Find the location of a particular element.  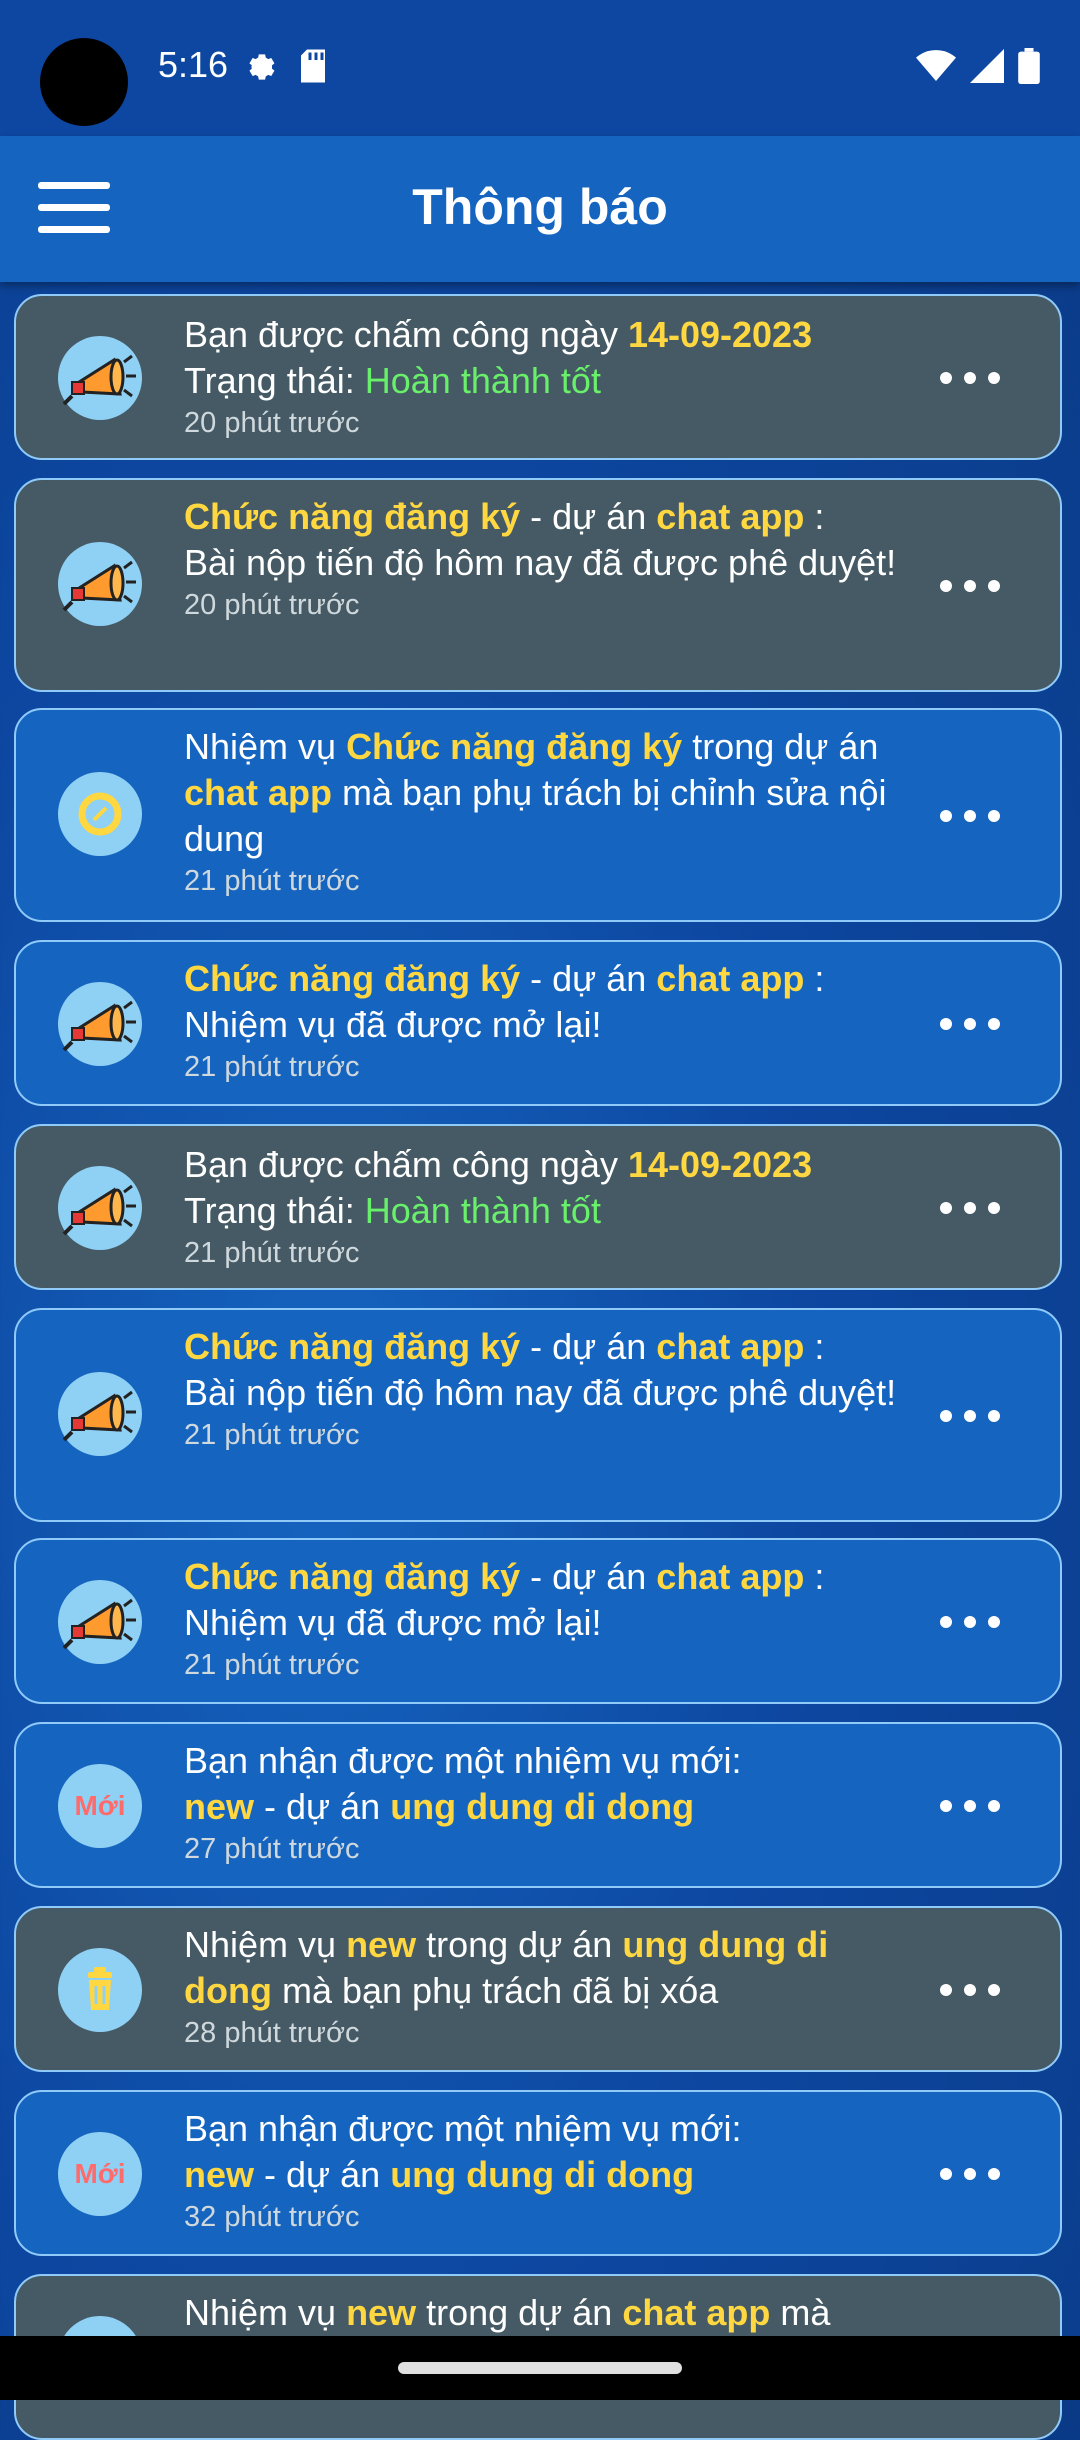

battery-icon is located at coordinates (1029, 66).